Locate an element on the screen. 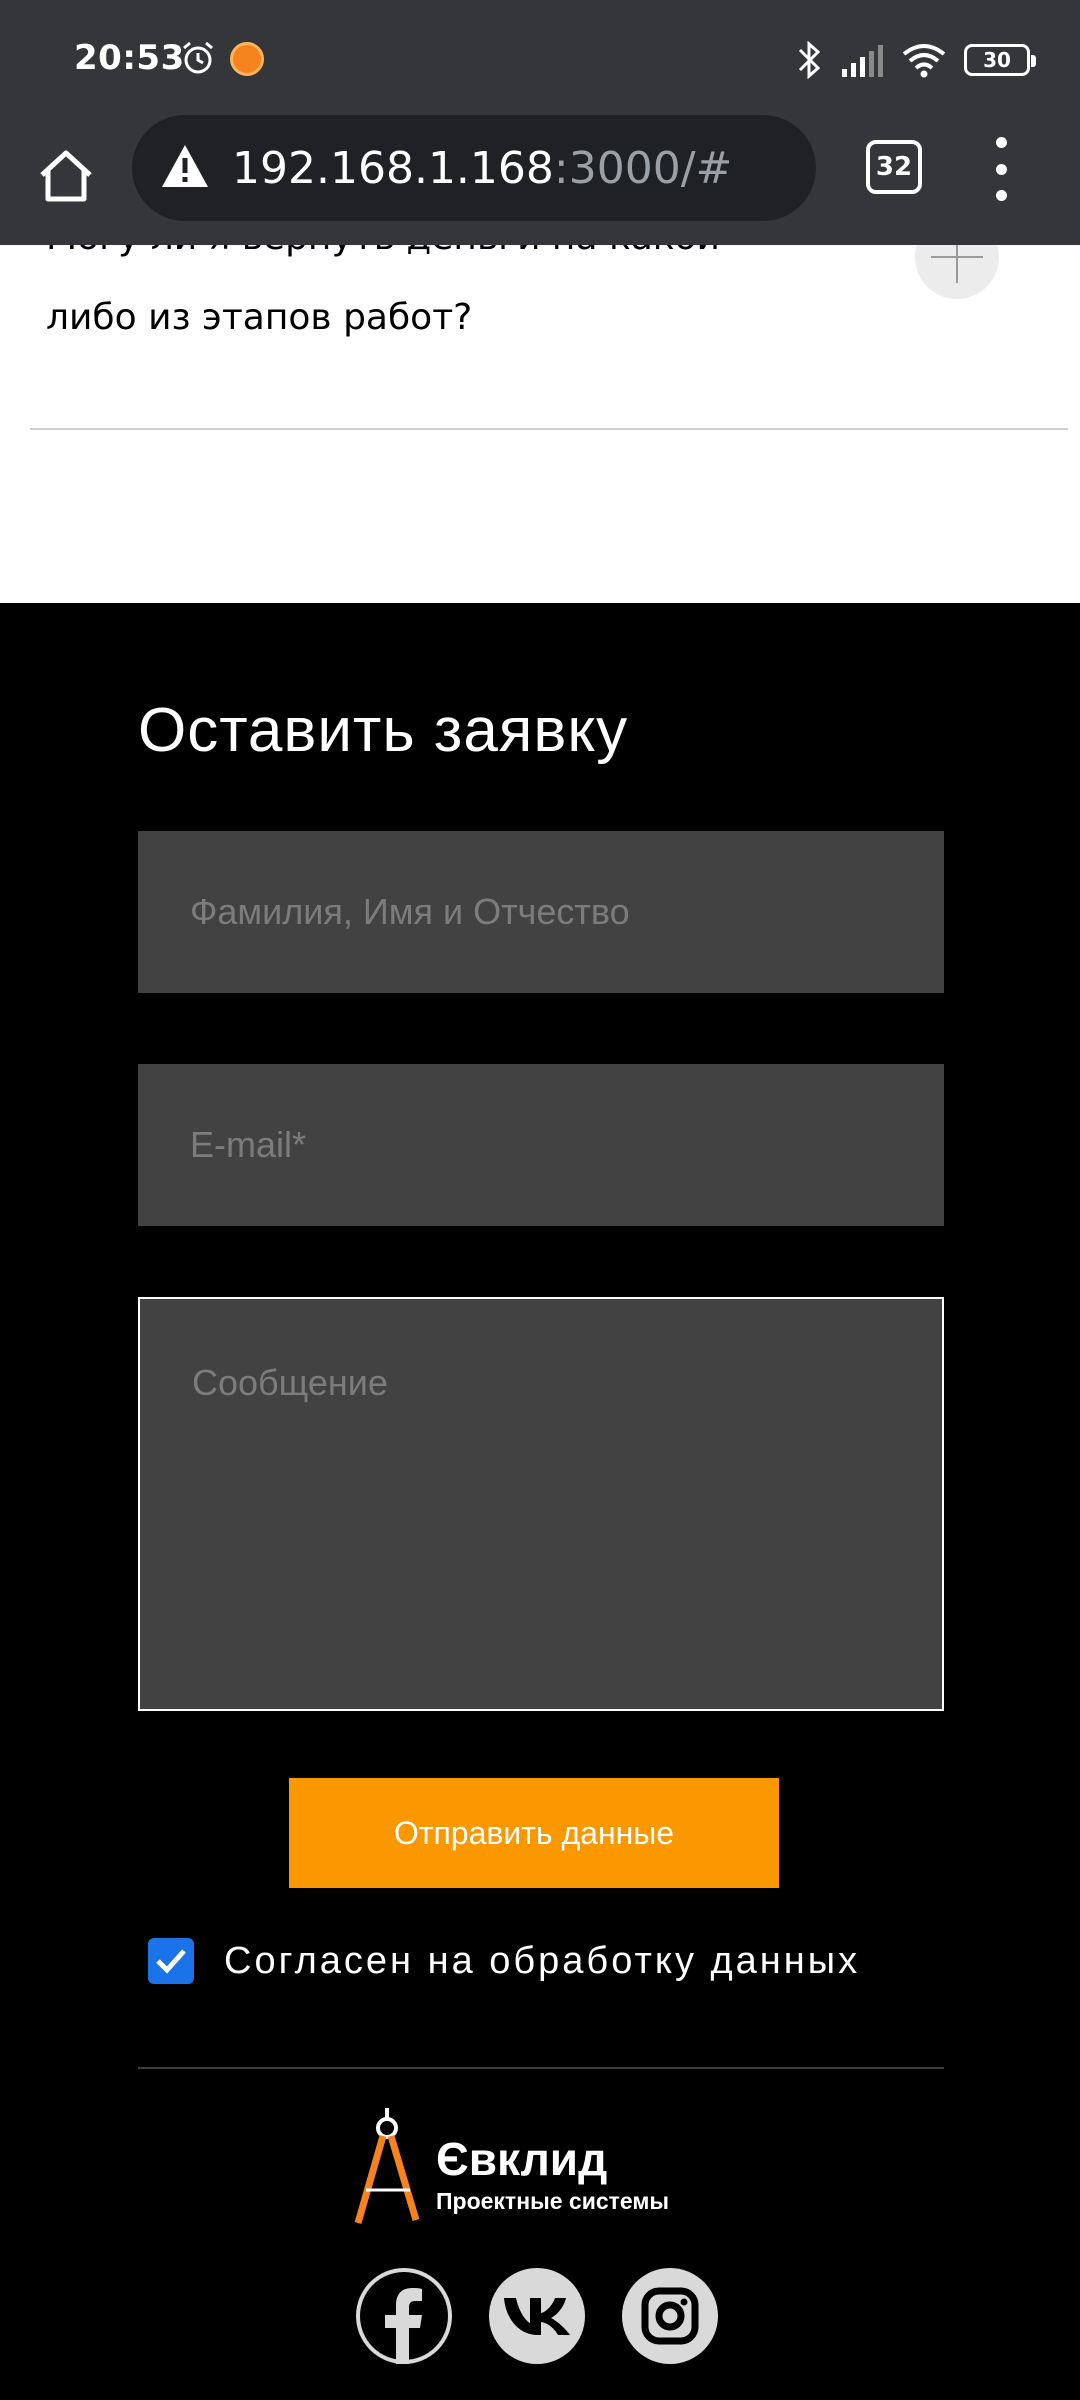 The width and height of the screenshot is (1080, 2400). bluetooth-icon is located at coordinates (809, 60).